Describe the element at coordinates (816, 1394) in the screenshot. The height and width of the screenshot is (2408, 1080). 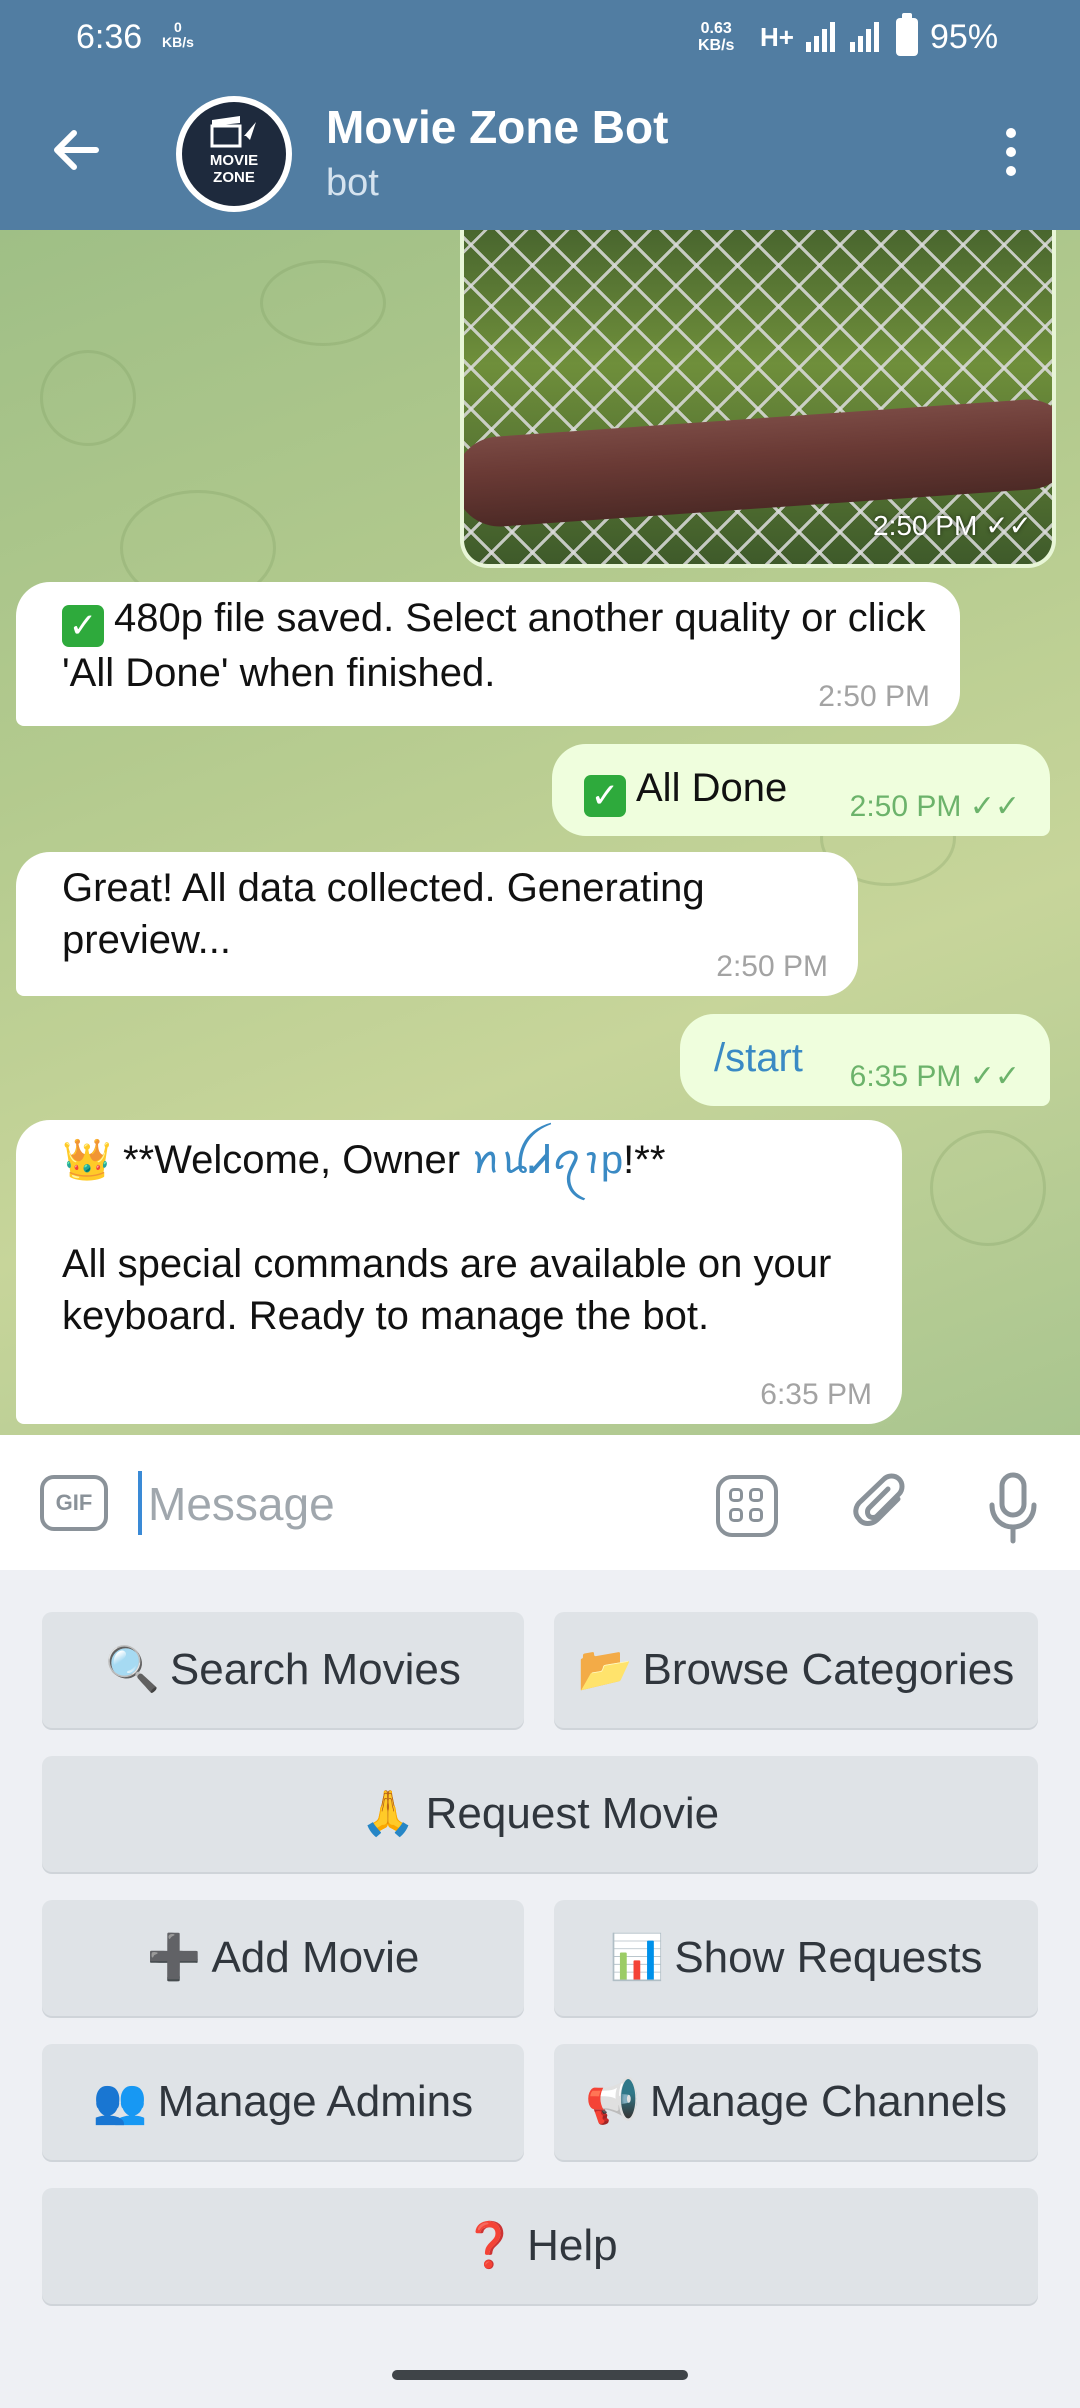
I see `message-time: 6:35 PM` at that location.